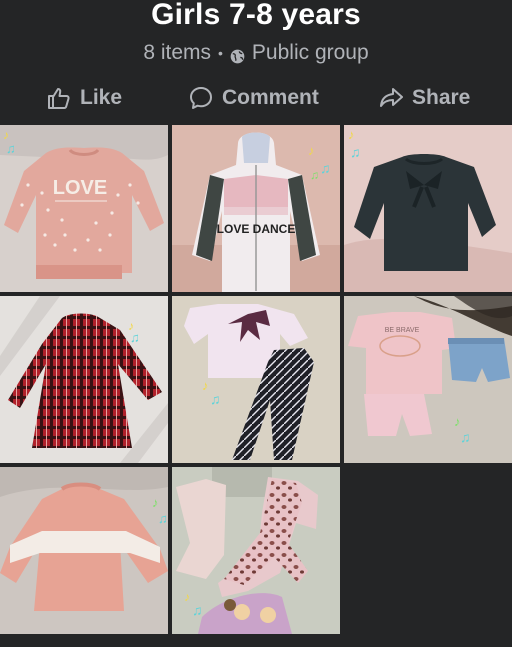  What do you see at coordinates (256, 379) in the screenshot?
I see `photo-tshirt-and-leggings: ♪ ♫` at bounding box center [256, 379].